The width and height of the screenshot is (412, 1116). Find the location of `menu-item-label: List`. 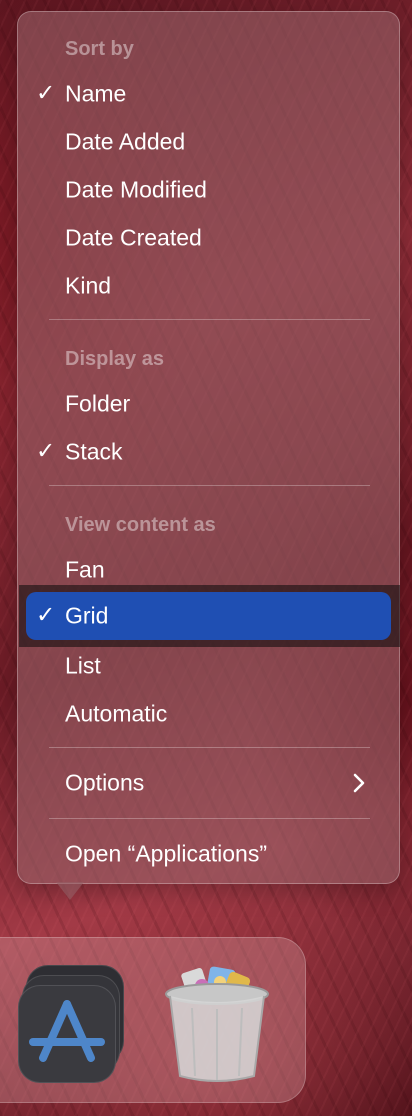

menu-item-label: List is located at coordinates (83, 665).